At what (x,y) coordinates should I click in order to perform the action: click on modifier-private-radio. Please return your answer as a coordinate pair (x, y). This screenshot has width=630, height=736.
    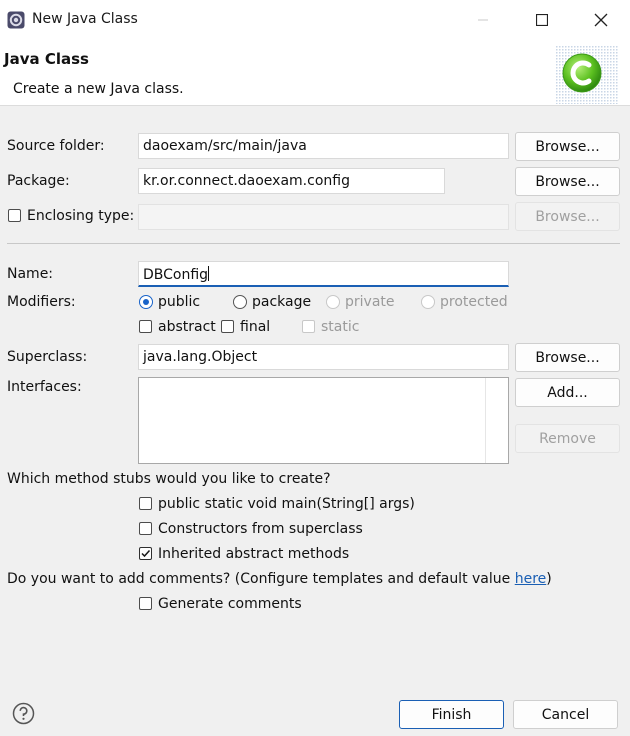
    Looking at the image, I should click on (333, 302).